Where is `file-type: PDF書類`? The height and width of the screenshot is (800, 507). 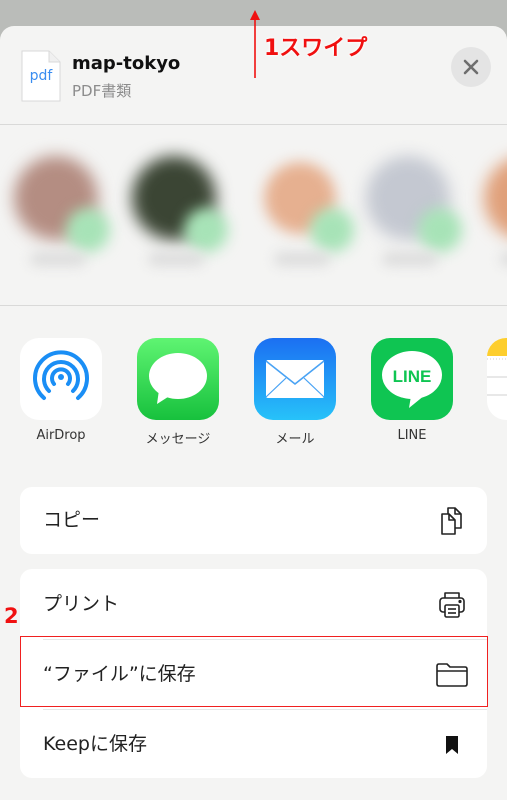 file-type: PDF書類 is located at coordinates (102, 91).